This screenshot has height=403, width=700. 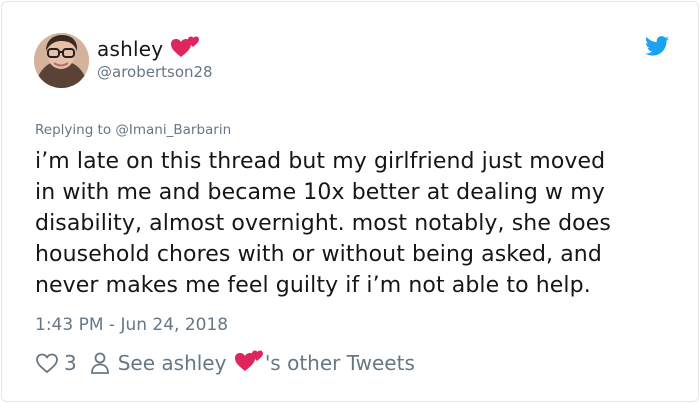 I want to click on reply-handle-link: @Imani_Barbarin, so click(x=173, y=130).